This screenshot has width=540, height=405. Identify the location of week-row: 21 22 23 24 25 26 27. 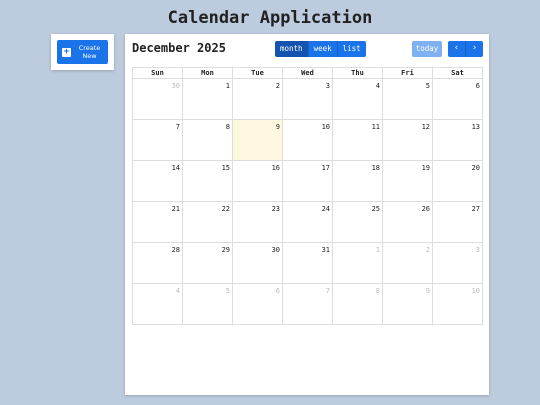
(308, 222).